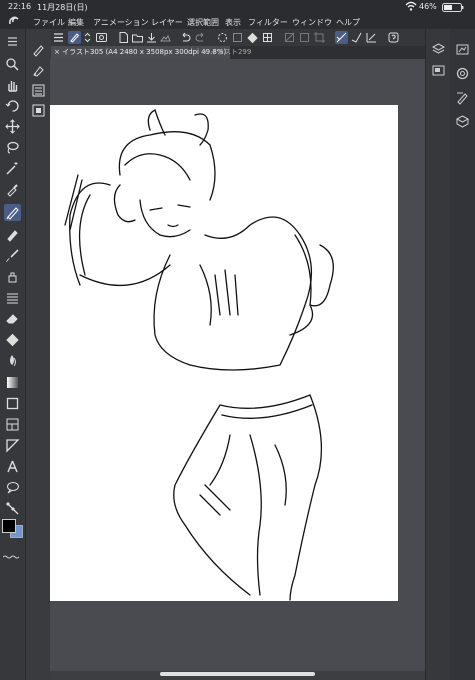  What do you see at coordinates (237, 674) in the screenshot?
I see `home-indicator` at bounding box center [237, 674].